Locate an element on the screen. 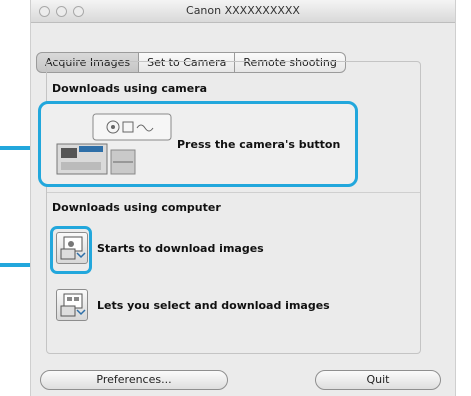 The height and width of the screenshot is (396, 471). select-download-label: Lets you select and download images is located at coordinates (213, 305).